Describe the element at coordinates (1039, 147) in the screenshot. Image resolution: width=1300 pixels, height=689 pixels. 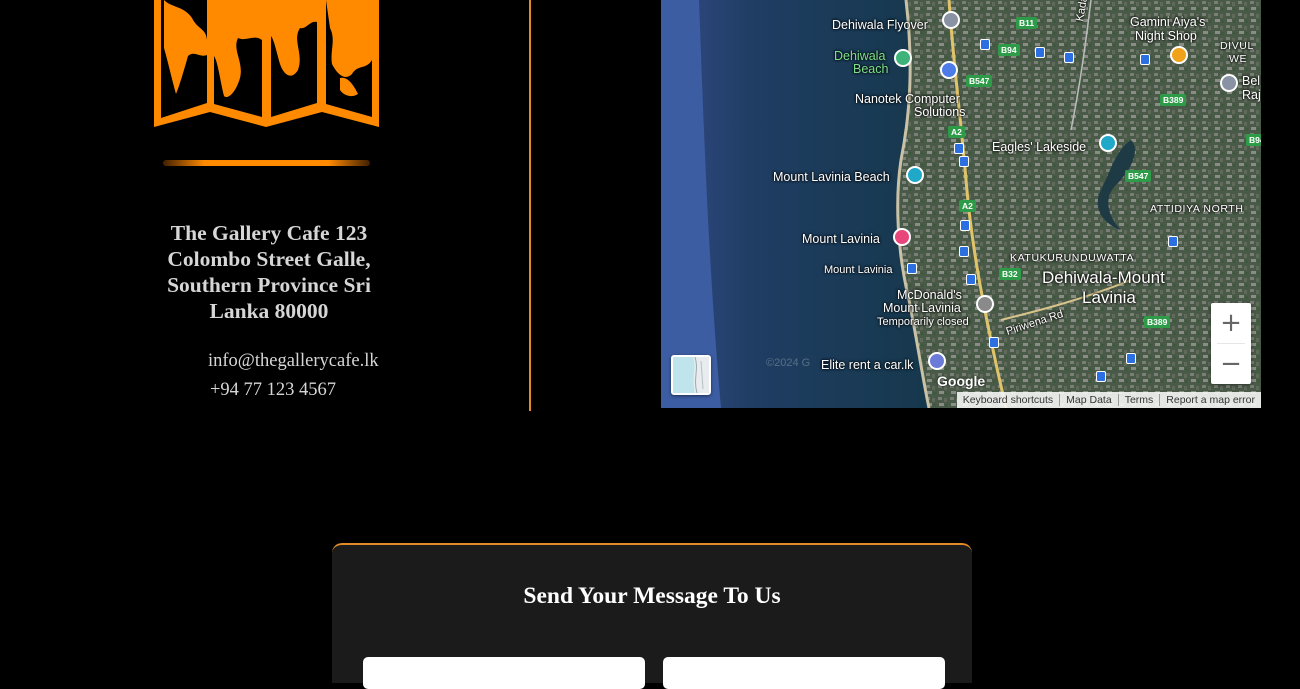
I see `map-label-eagles-lakeside: Eagles' Lakeside` at that location.